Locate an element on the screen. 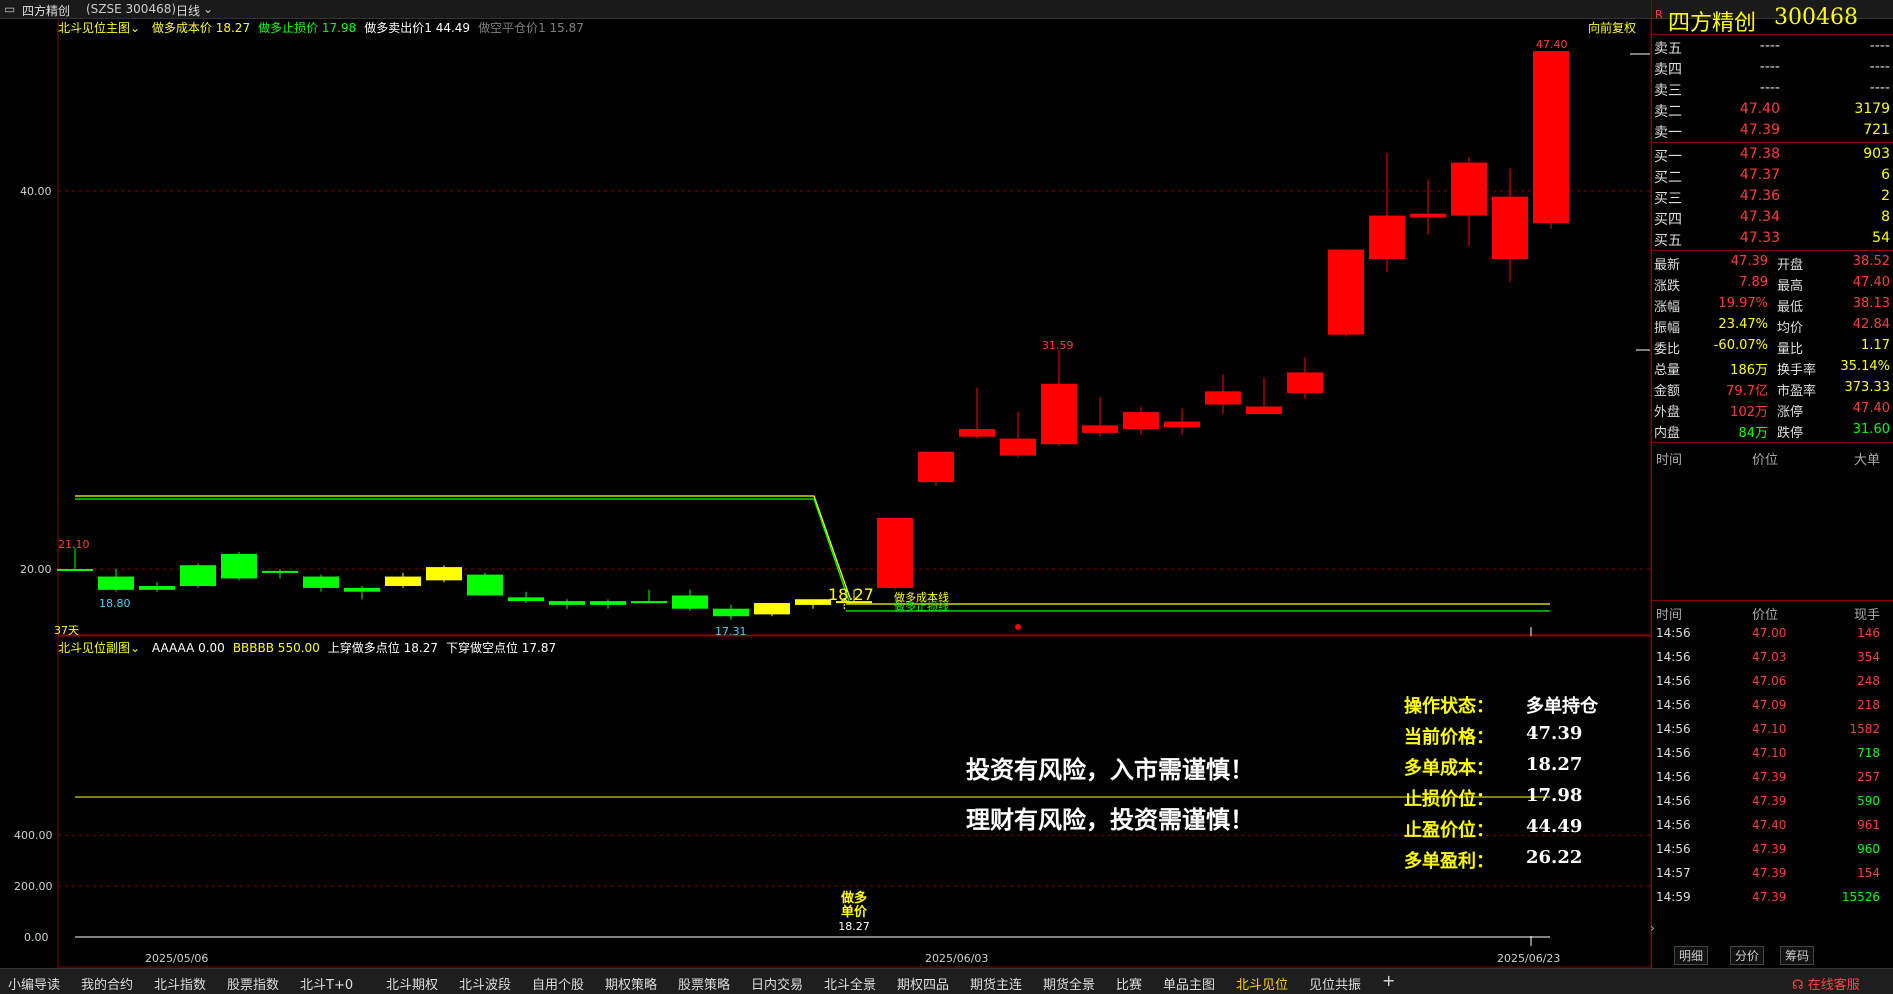  stat-row: 外盘 102万 涨停 47.40 is located at coordinates (1772, 409).